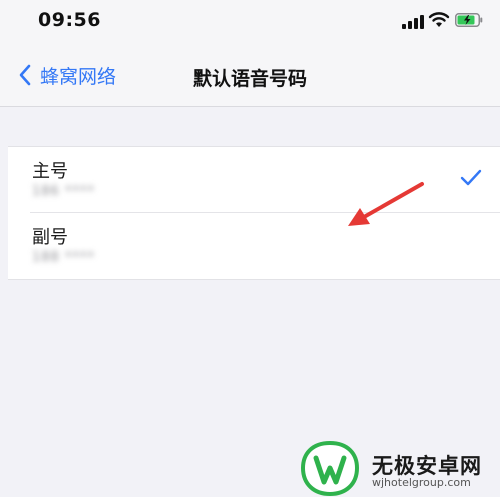 This screenshot has height=497, width=500. I want to click on page-title: 默认语音号码, so click(249, 79).